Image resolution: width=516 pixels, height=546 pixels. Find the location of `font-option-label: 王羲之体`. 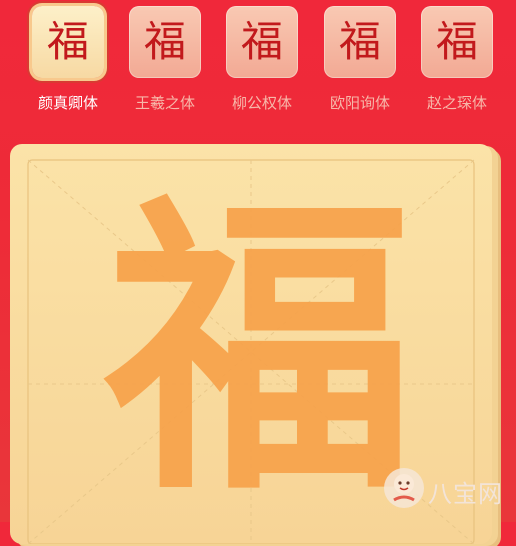

font-option-label: 王羲之体 is located at coordinates (164, 103).